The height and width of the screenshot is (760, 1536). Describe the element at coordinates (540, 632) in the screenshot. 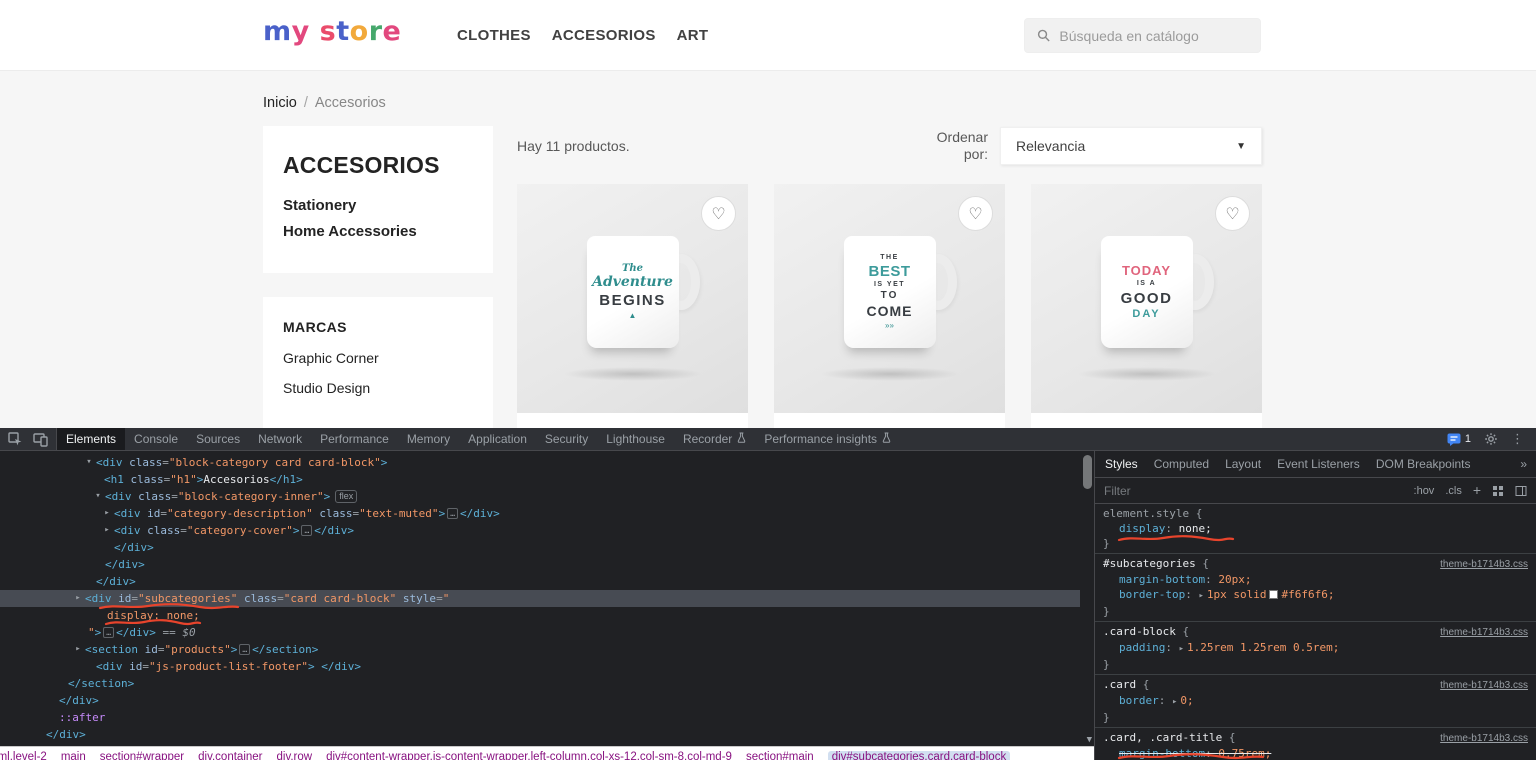

I see `dom-tree-node: ">… </div> == $0` at that location.